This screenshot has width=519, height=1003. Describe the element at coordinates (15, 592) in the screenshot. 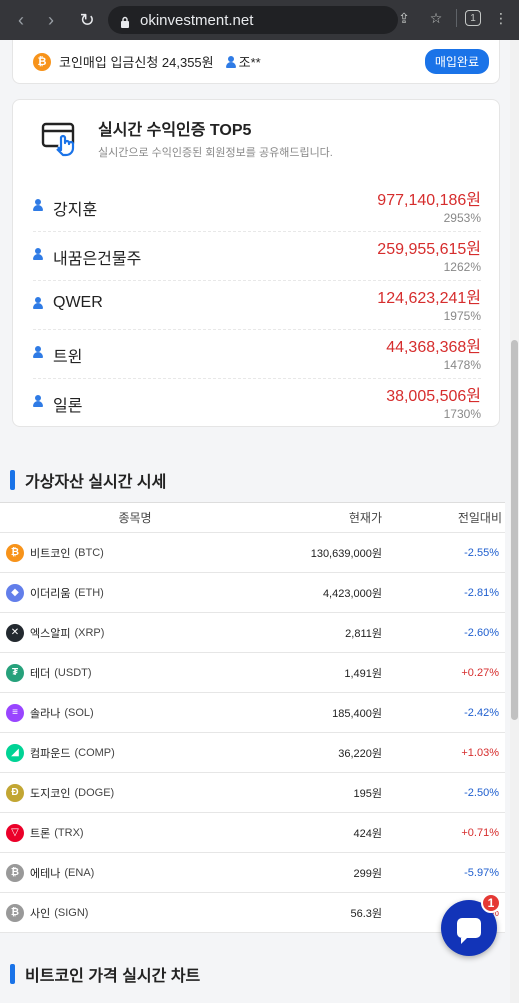

I see `coin-icon: ◆` at that location.